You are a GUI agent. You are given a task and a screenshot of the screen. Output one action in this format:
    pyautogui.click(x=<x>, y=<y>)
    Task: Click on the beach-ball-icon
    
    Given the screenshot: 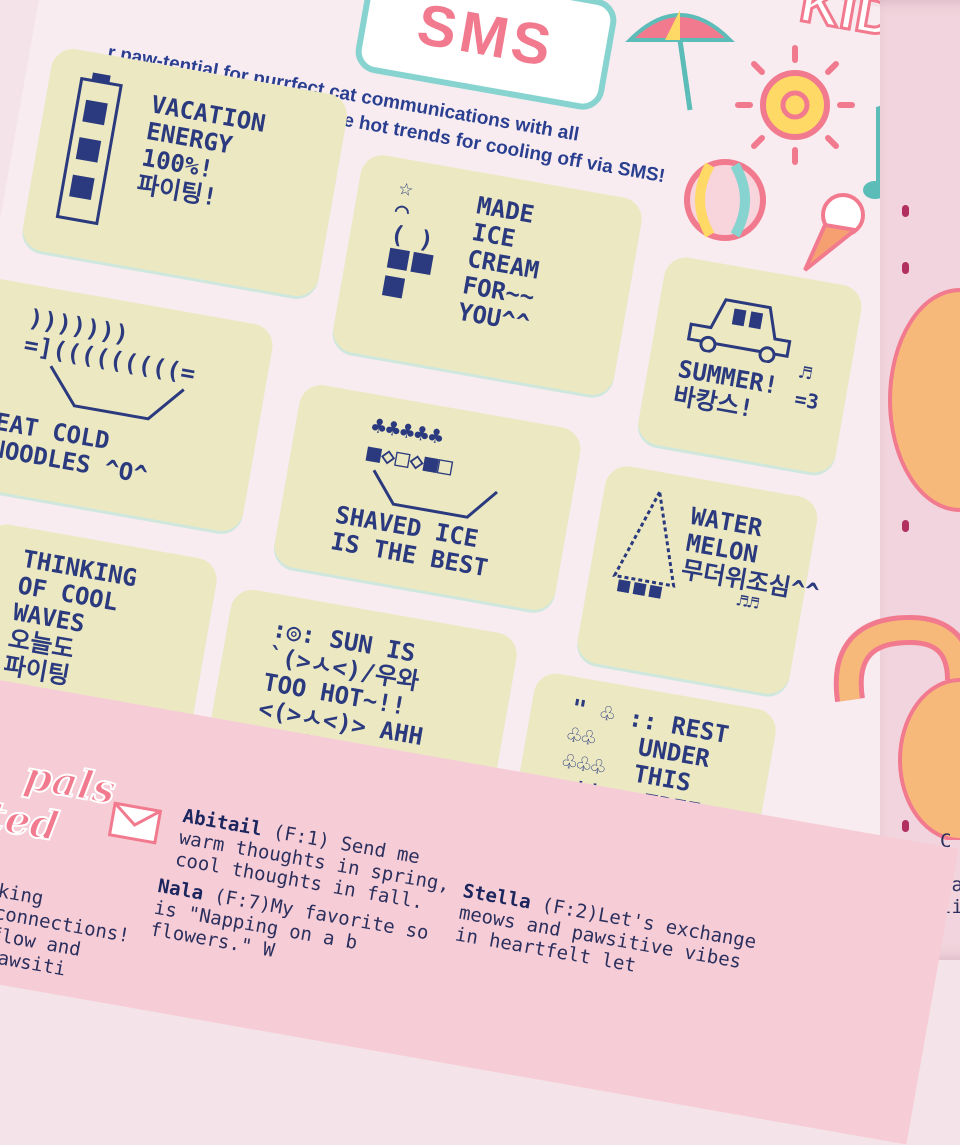 What is the action you would take?
    pyautogui.click(x=725, y=200)
    